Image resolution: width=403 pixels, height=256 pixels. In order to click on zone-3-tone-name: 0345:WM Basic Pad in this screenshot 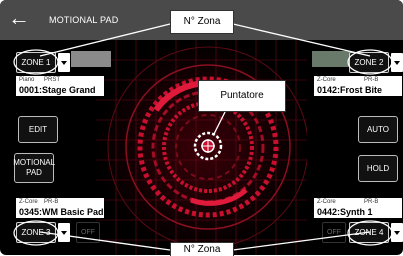, I will do `click(61, 212)`.